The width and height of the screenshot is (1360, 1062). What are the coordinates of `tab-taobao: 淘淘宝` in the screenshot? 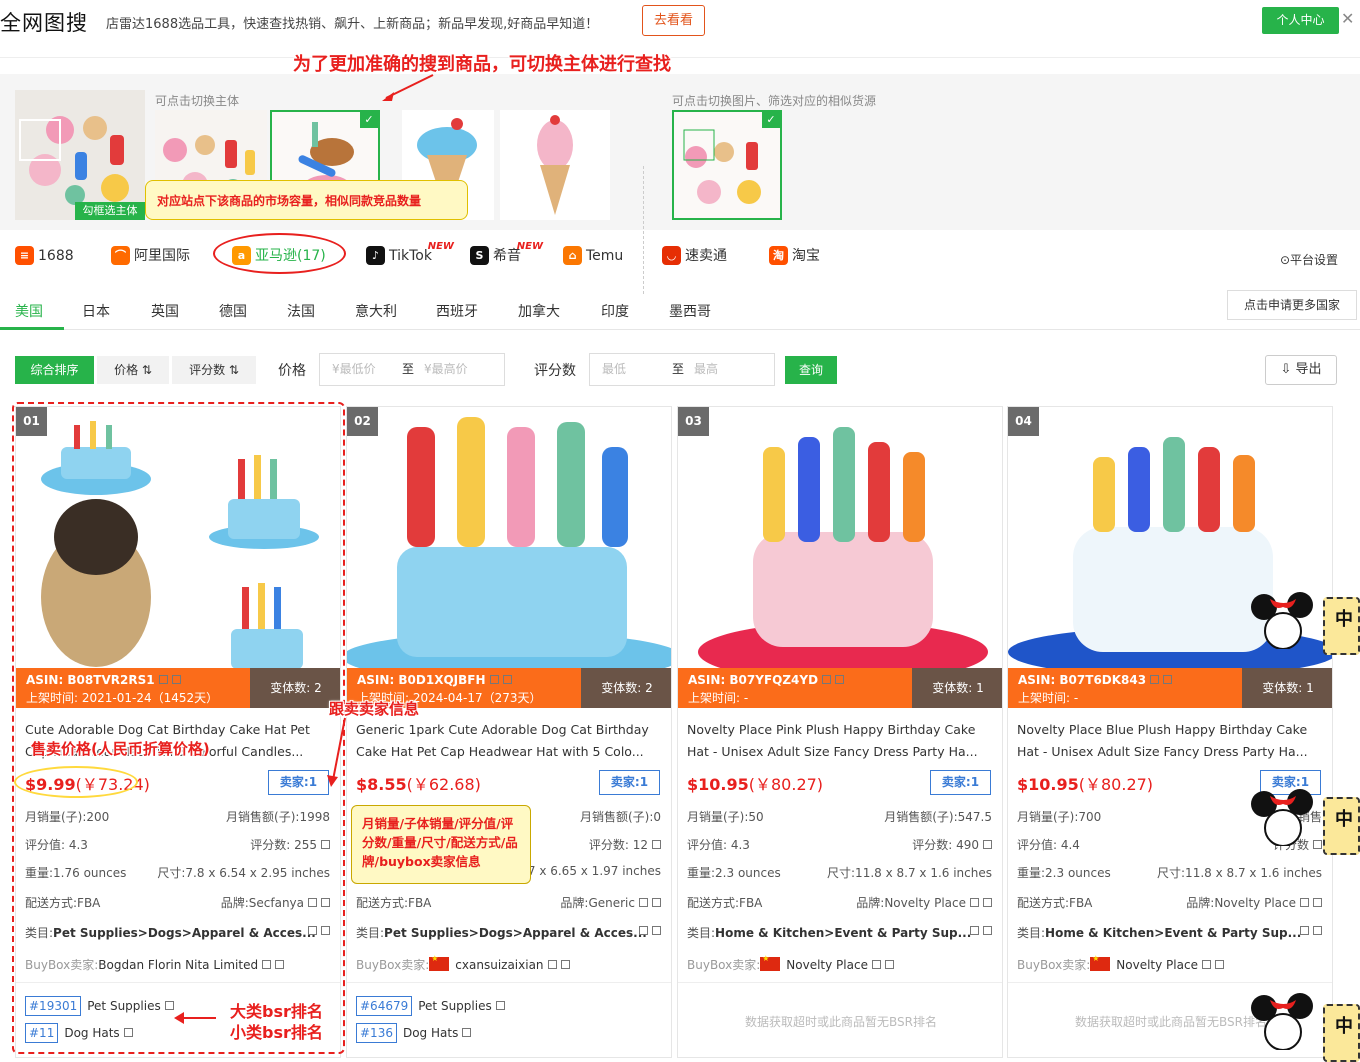 It's located at (794, 257).